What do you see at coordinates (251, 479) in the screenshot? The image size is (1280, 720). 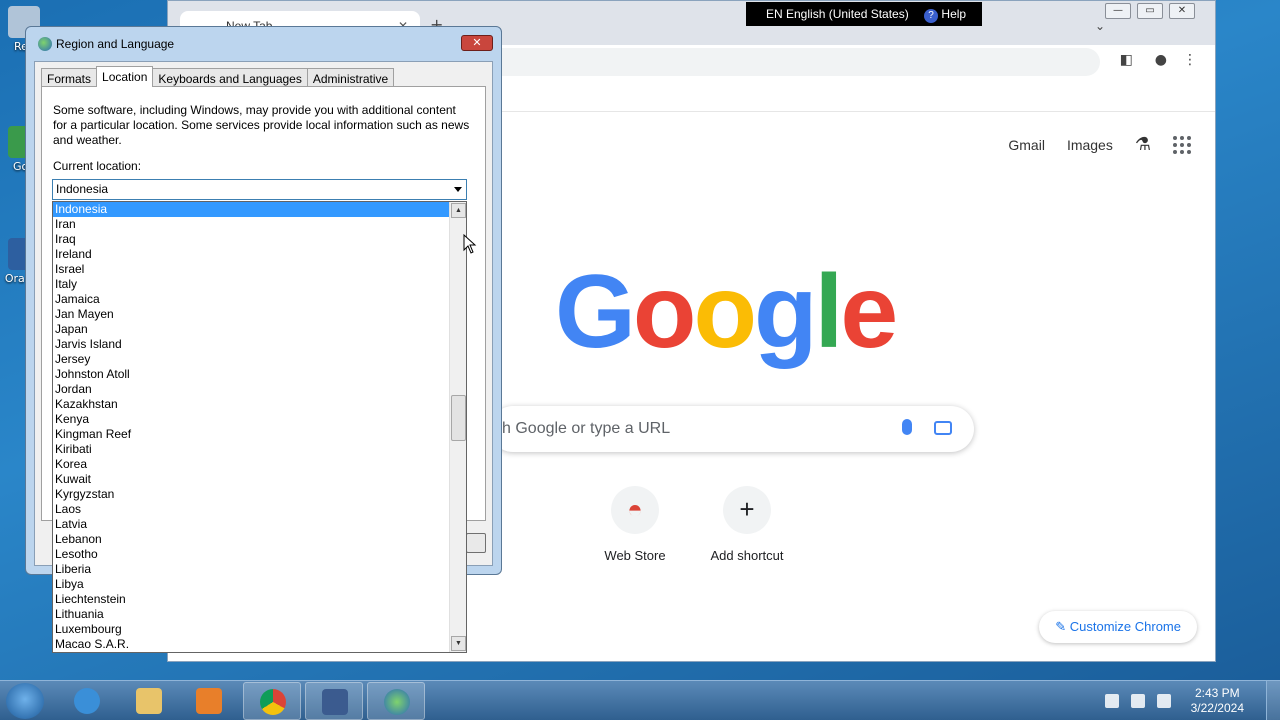 I see `dropdown-item: Kuwait` at bounding box center [251, 479].